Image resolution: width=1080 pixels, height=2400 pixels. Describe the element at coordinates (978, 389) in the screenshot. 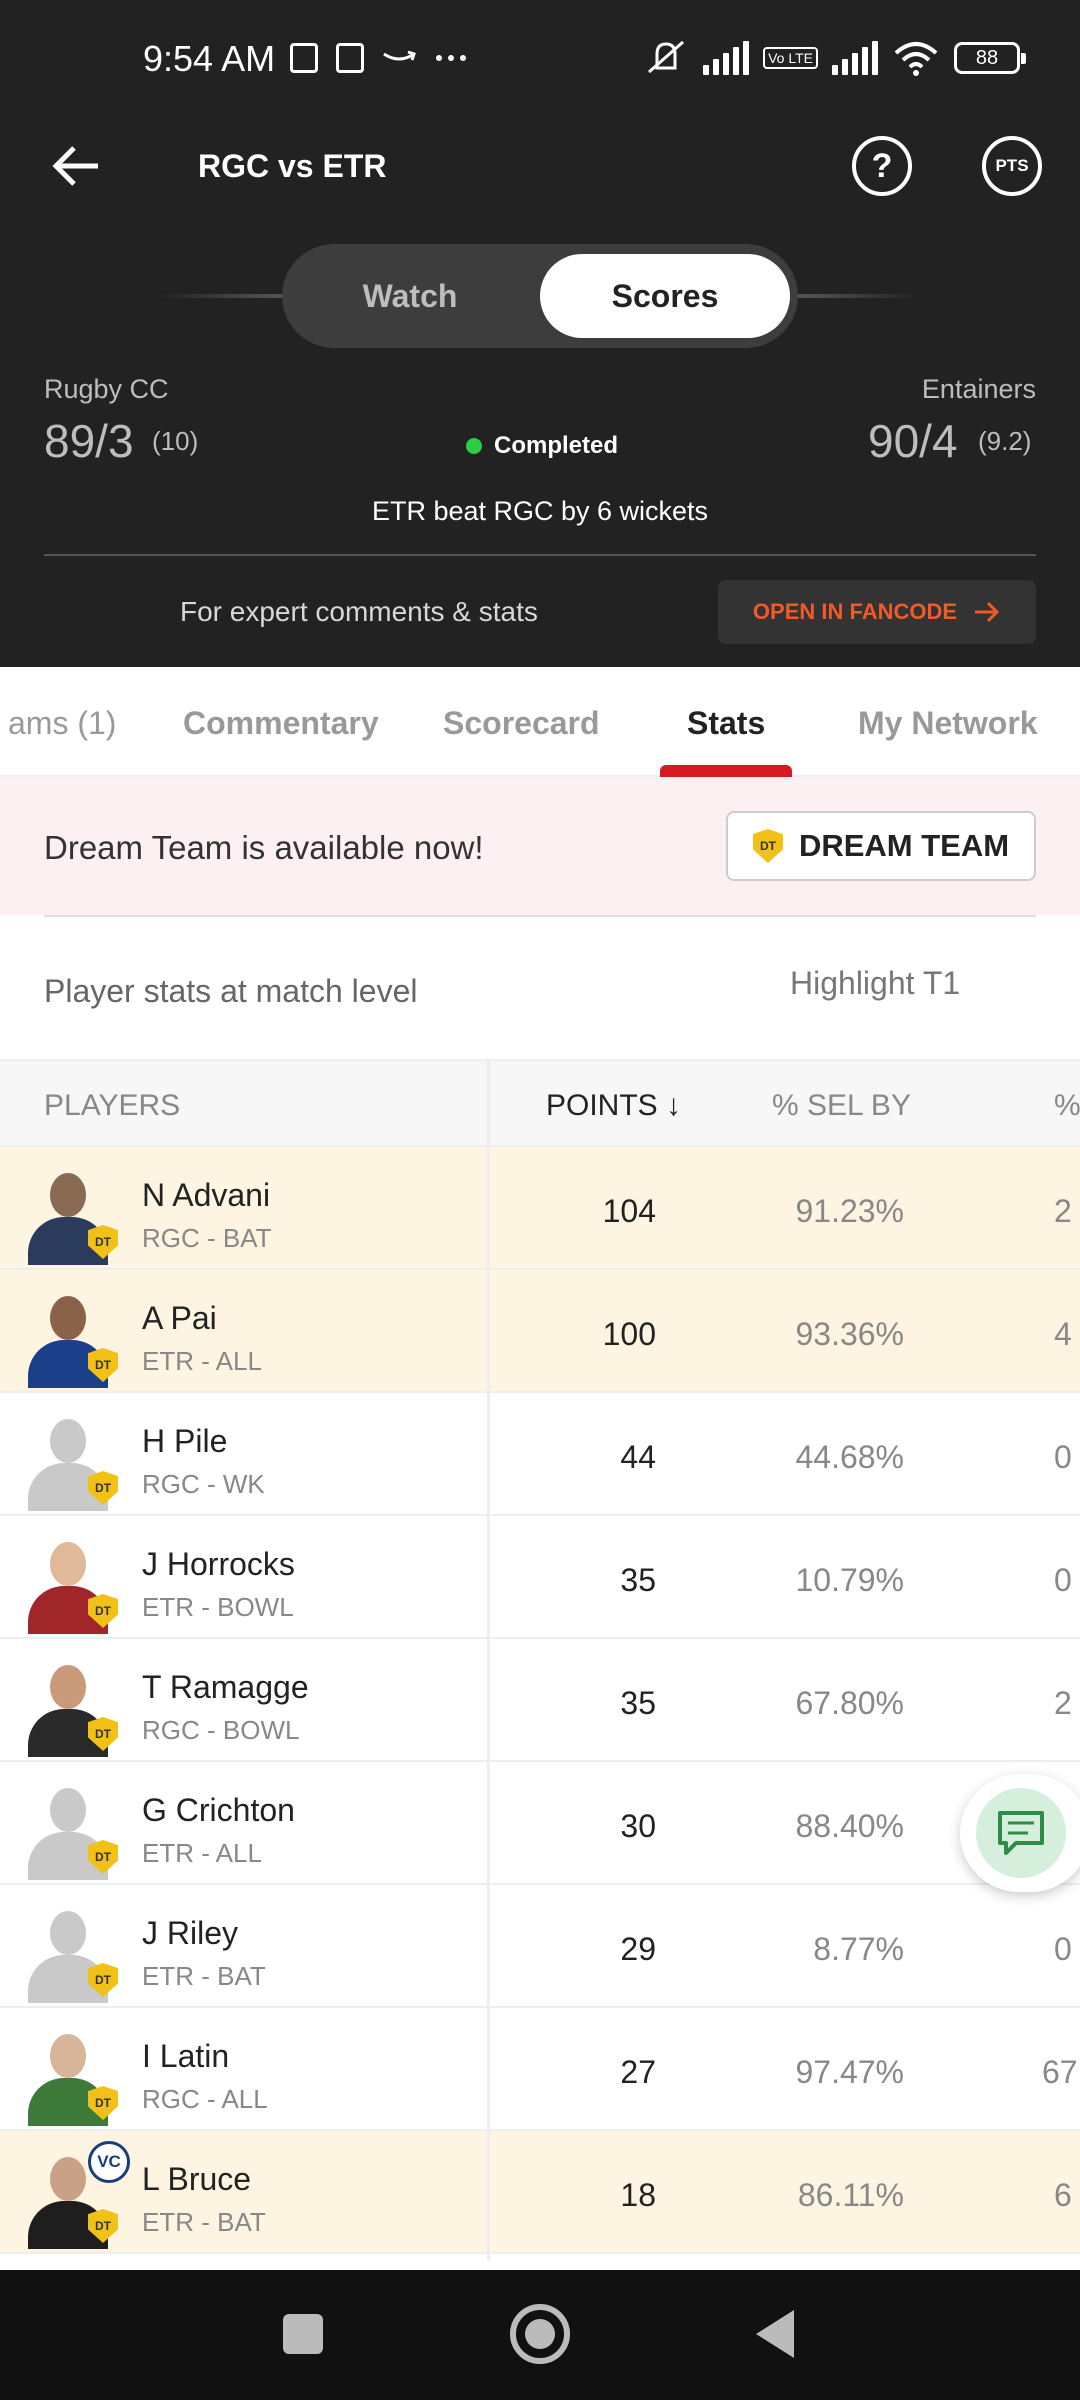

I see `team-right-name: Entainers` at that location.